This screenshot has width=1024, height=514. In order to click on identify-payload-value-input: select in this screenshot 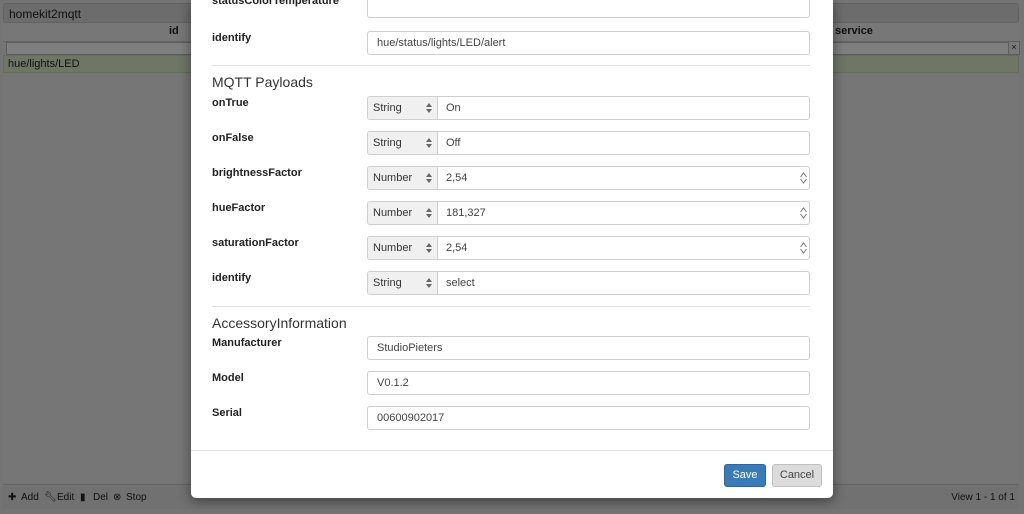, I will do `click(460, 283)`.